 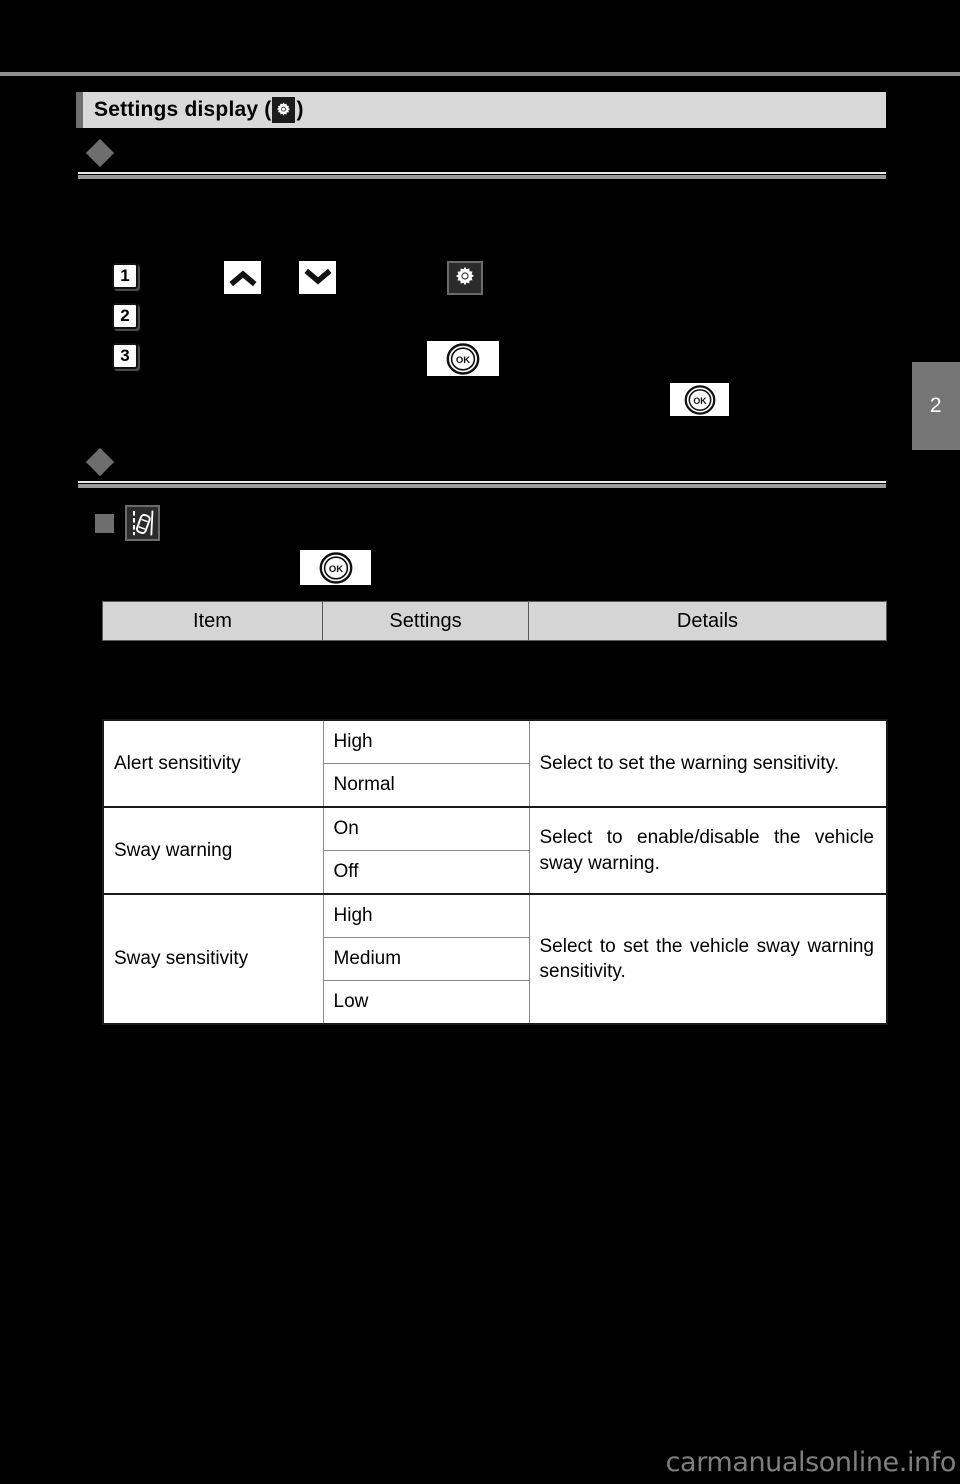 I want to click on page-top-rule, so click(x=480, y=74).